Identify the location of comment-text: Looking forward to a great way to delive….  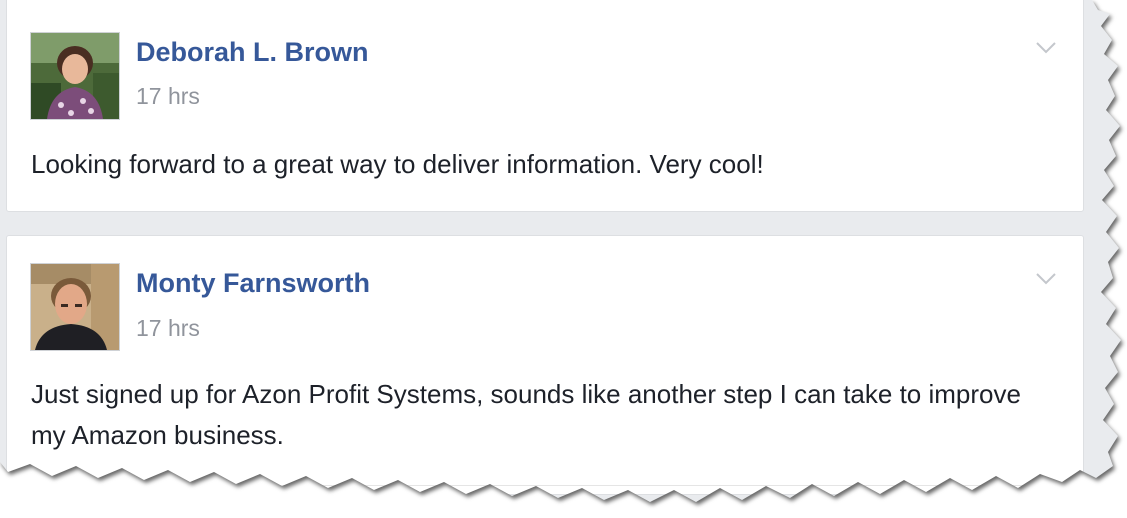
(397, 164).